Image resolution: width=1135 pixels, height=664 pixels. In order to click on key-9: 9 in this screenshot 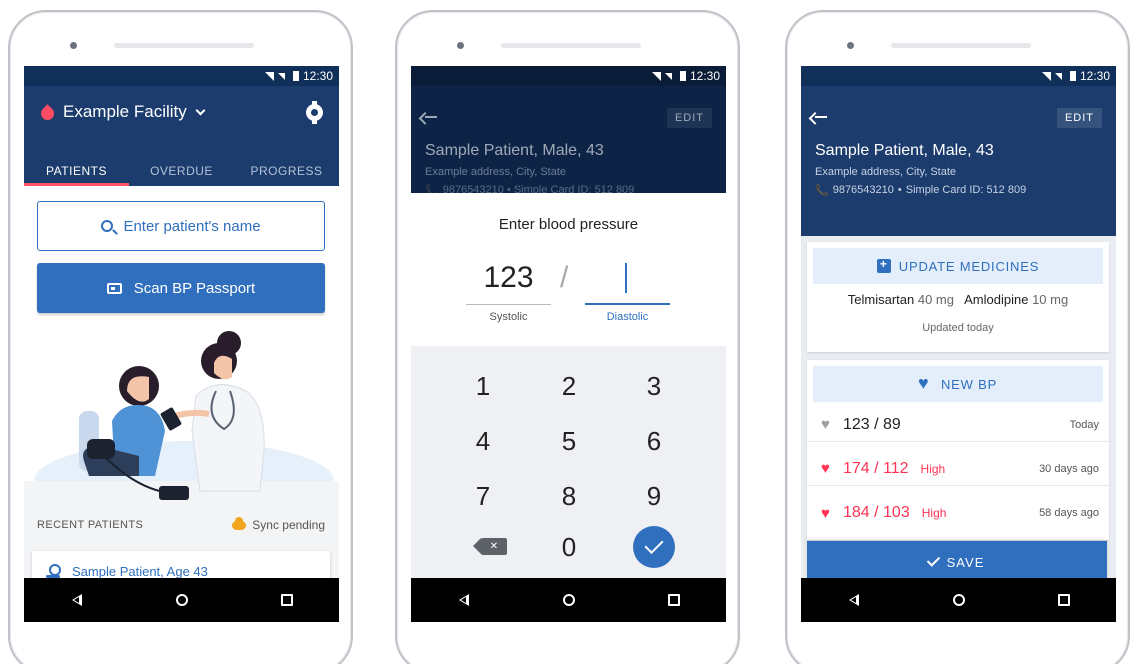, I will do `click(654, 496)`.